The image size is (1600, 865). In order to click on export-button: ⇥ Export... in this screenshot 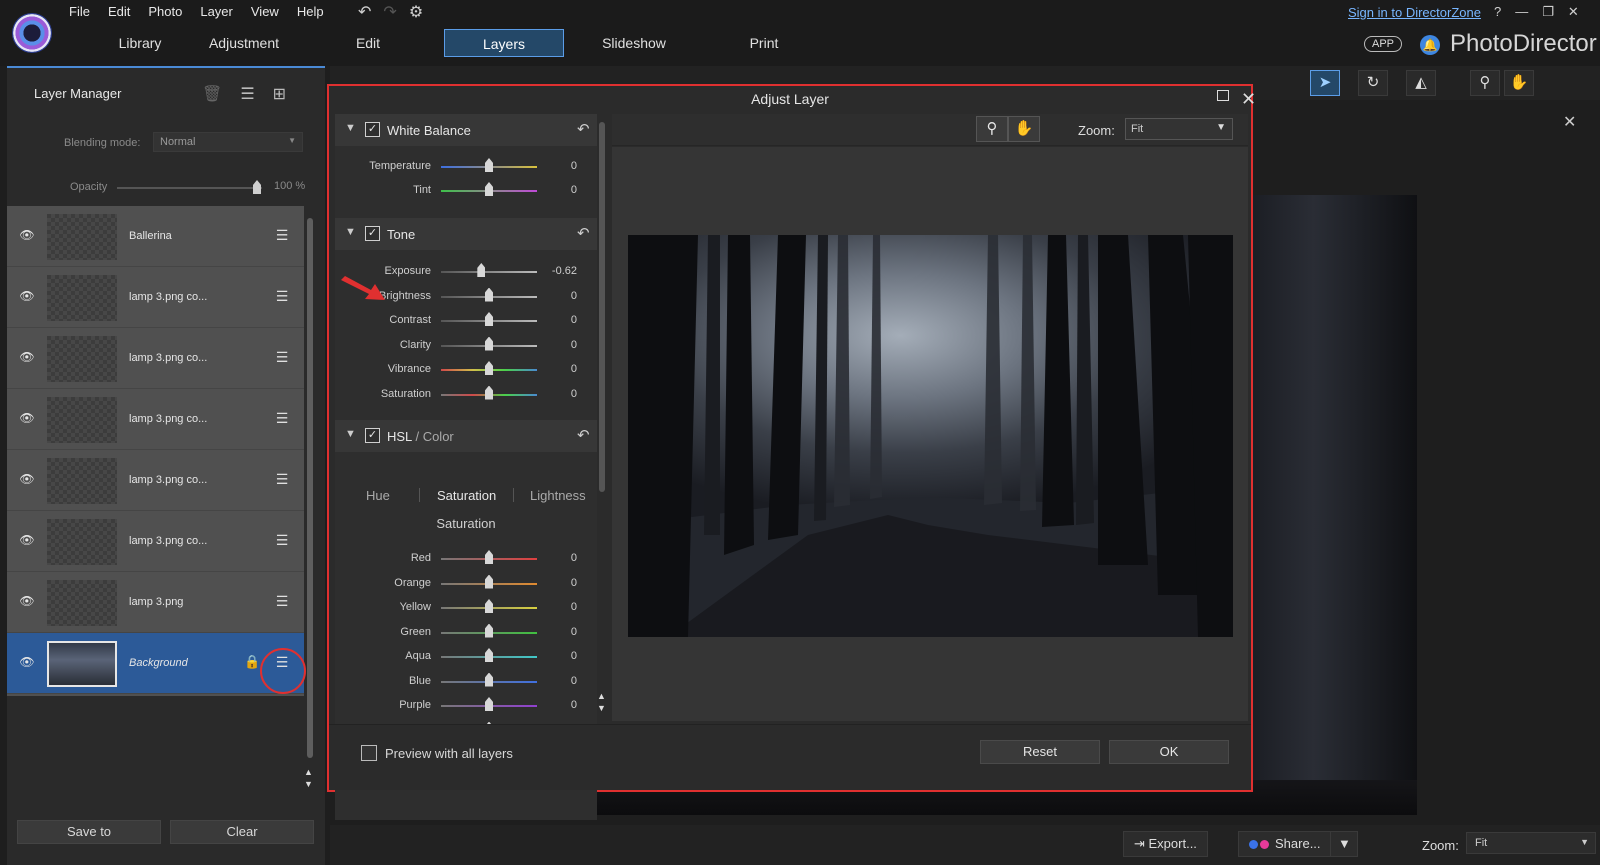, I will do `click(1165, 844)`.